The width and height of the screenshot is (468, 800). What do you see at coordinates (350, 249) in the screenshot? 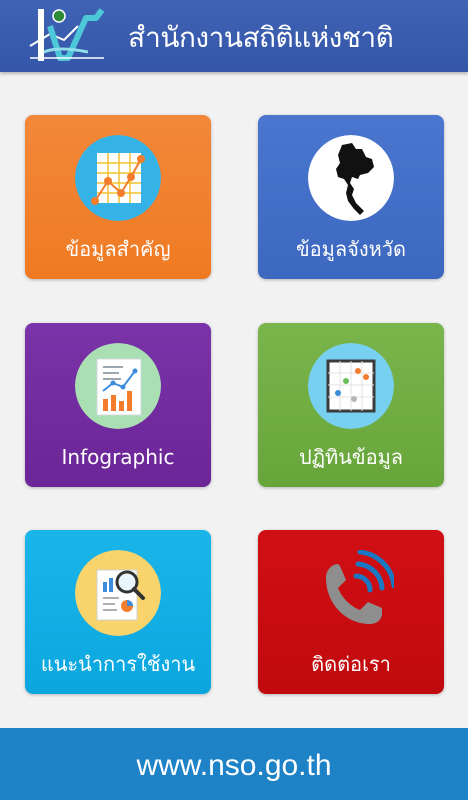
I see `tile-label: ข้อมูลจังหวัด` at bounding box center [350, 249].